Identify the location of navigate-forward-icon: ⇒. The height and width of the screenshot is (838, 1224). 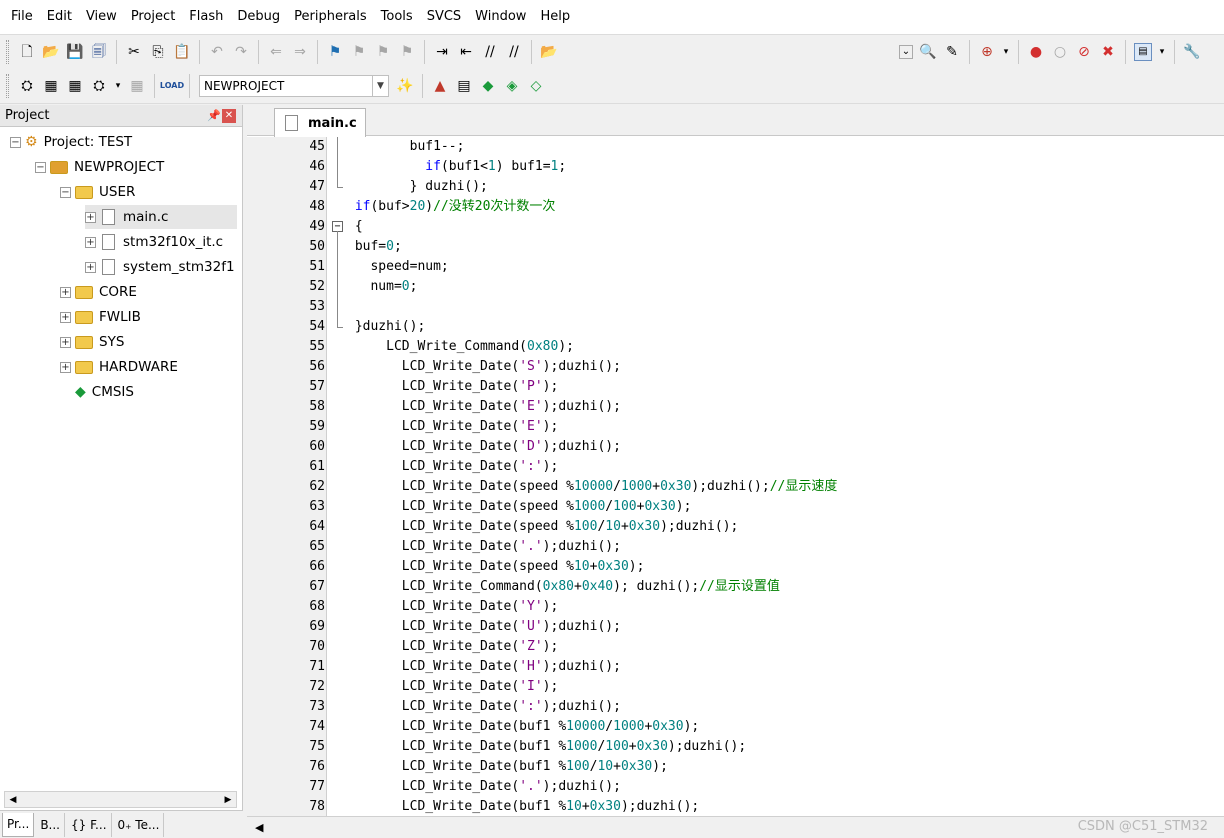
(300, 52).